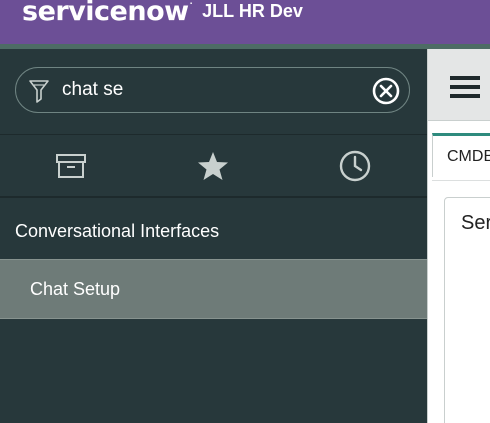 This screenshot has width=490, height=423. What do you see at coordinates (475, 223) in the screenshot?
I see `card-title: Ser` at bounding box center [475, 223].